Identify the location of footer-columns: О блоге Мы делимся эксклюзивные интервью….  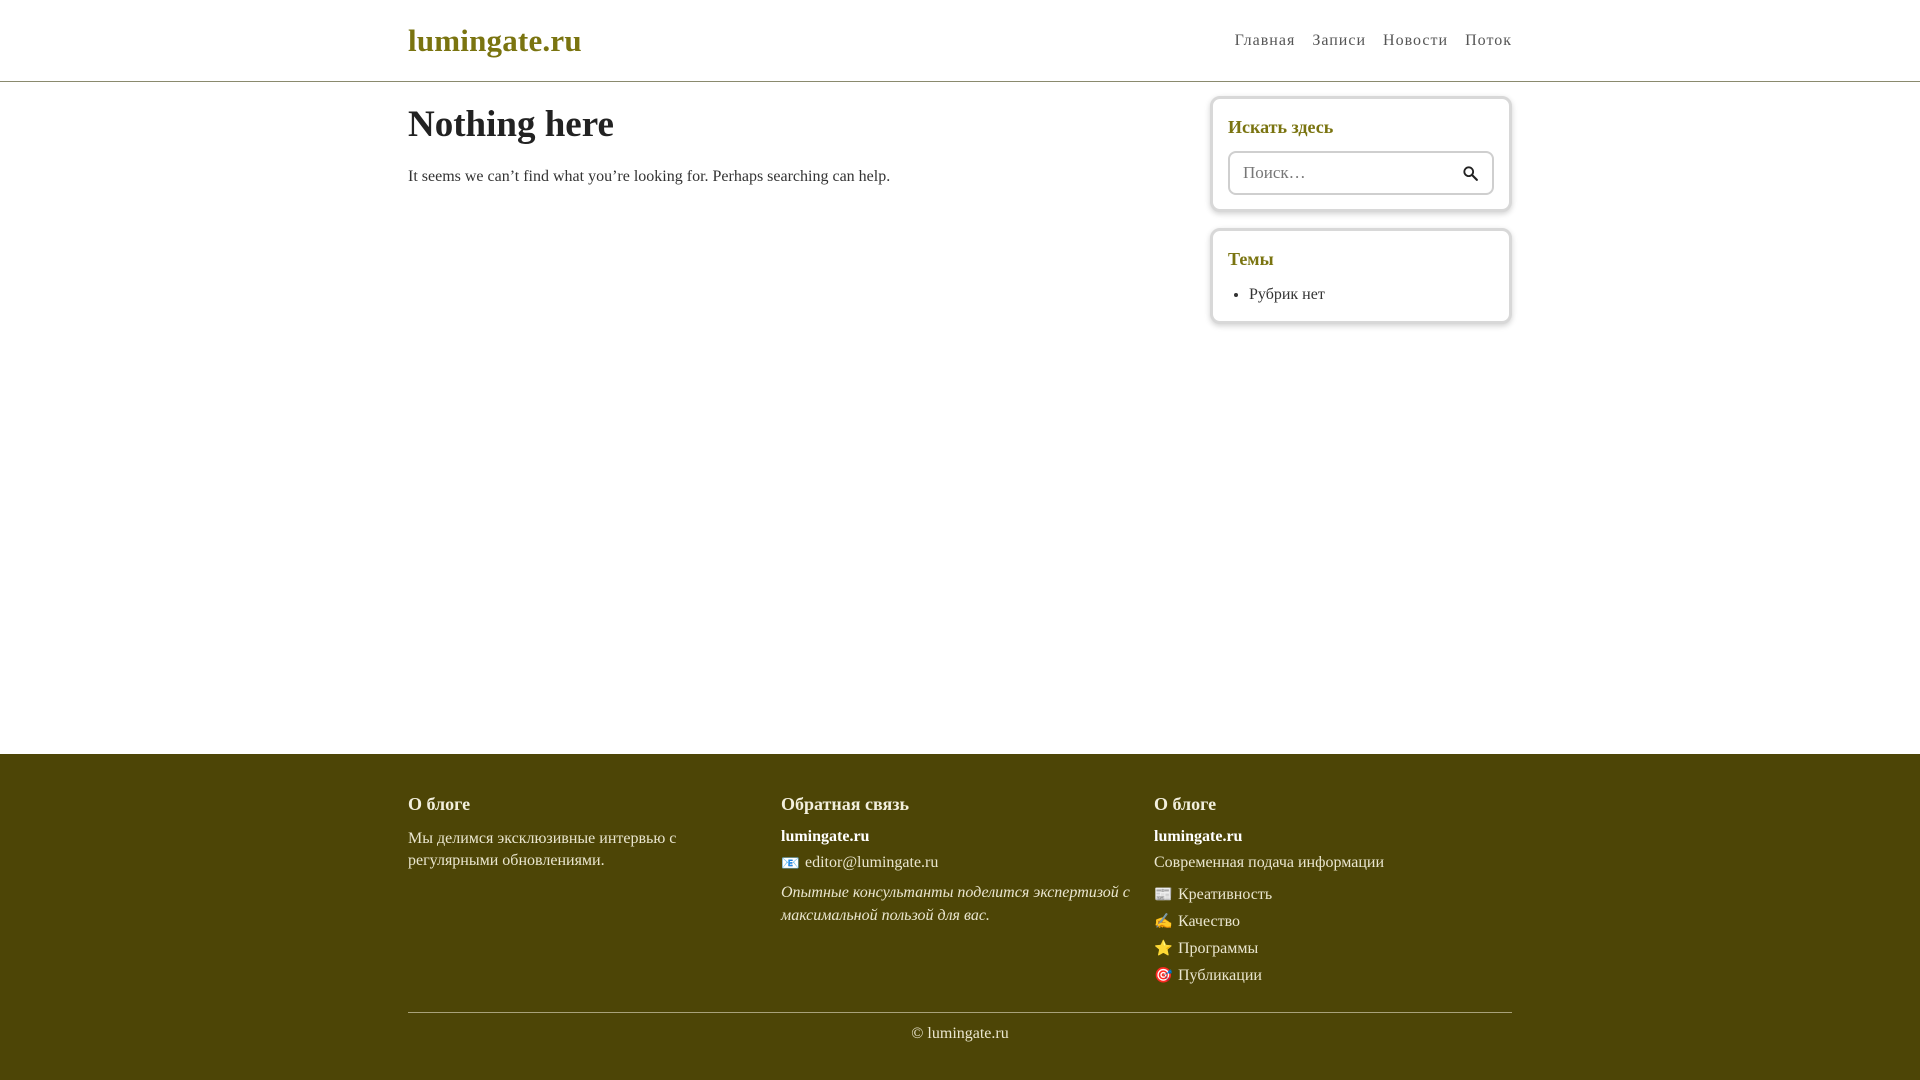
(960, 883).